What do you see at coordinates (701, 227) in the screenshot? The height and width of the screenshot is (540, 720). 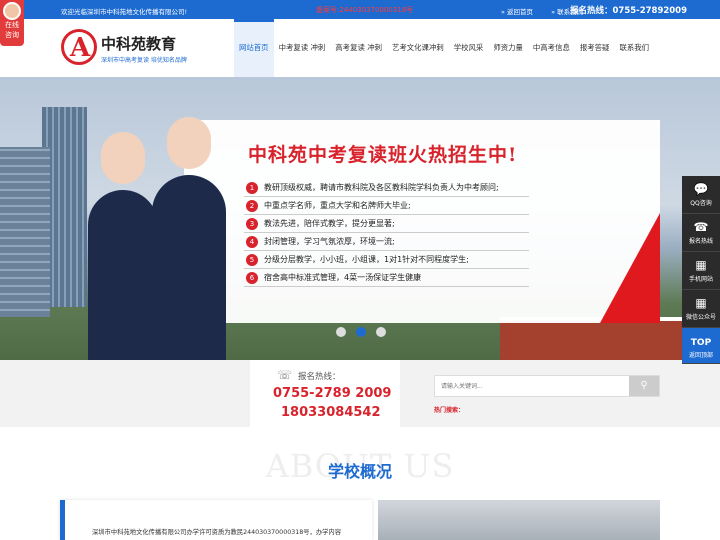 I see `phone-icon: ☎` at bounding box center [701, 227].